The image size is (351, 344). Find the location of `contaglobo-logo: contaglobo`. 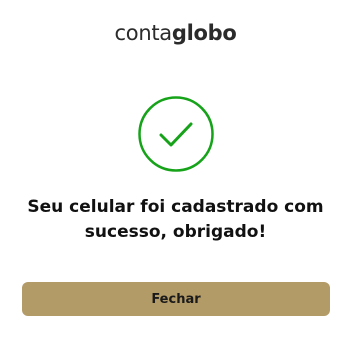

contaglobo-logo: contaglobo is located at coordinates (175, 33).